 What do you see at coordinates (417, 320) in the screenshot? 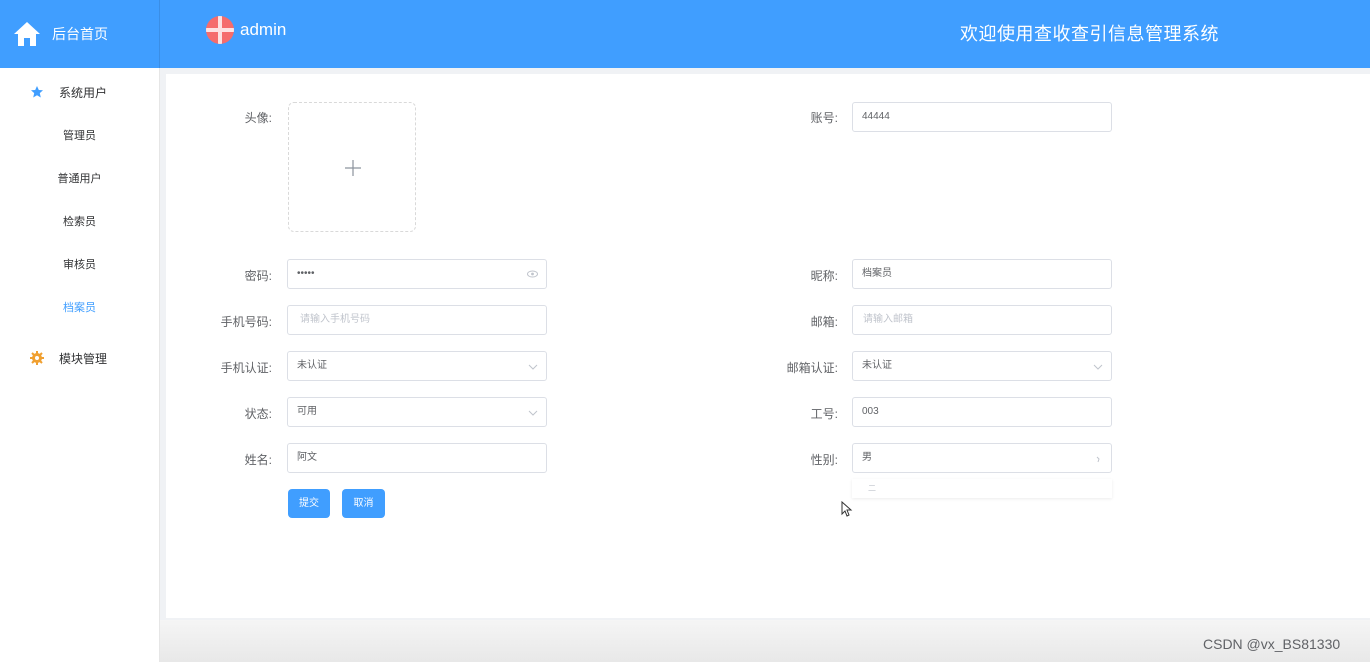
I see `phone-input: 请输入手机号码` at bounding box center [417, 320].